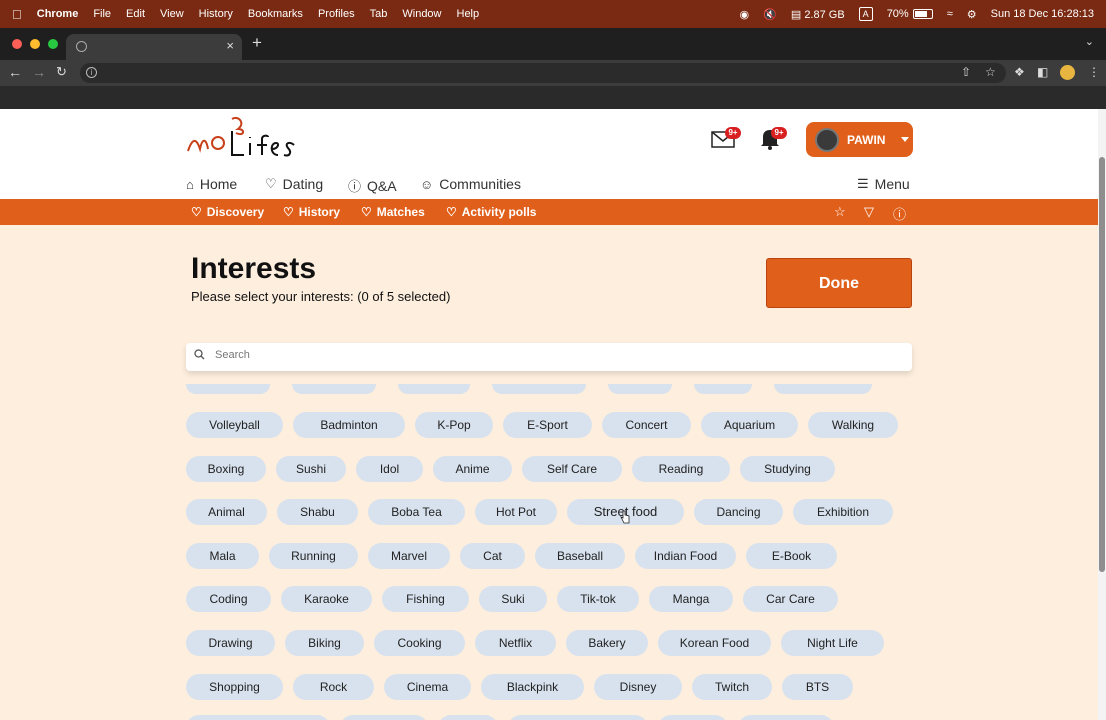  What do you see at coordinates (211, 184) in the screenshot?
I see `nav-home: ⌂ Home` at bounding box center [211, 184].